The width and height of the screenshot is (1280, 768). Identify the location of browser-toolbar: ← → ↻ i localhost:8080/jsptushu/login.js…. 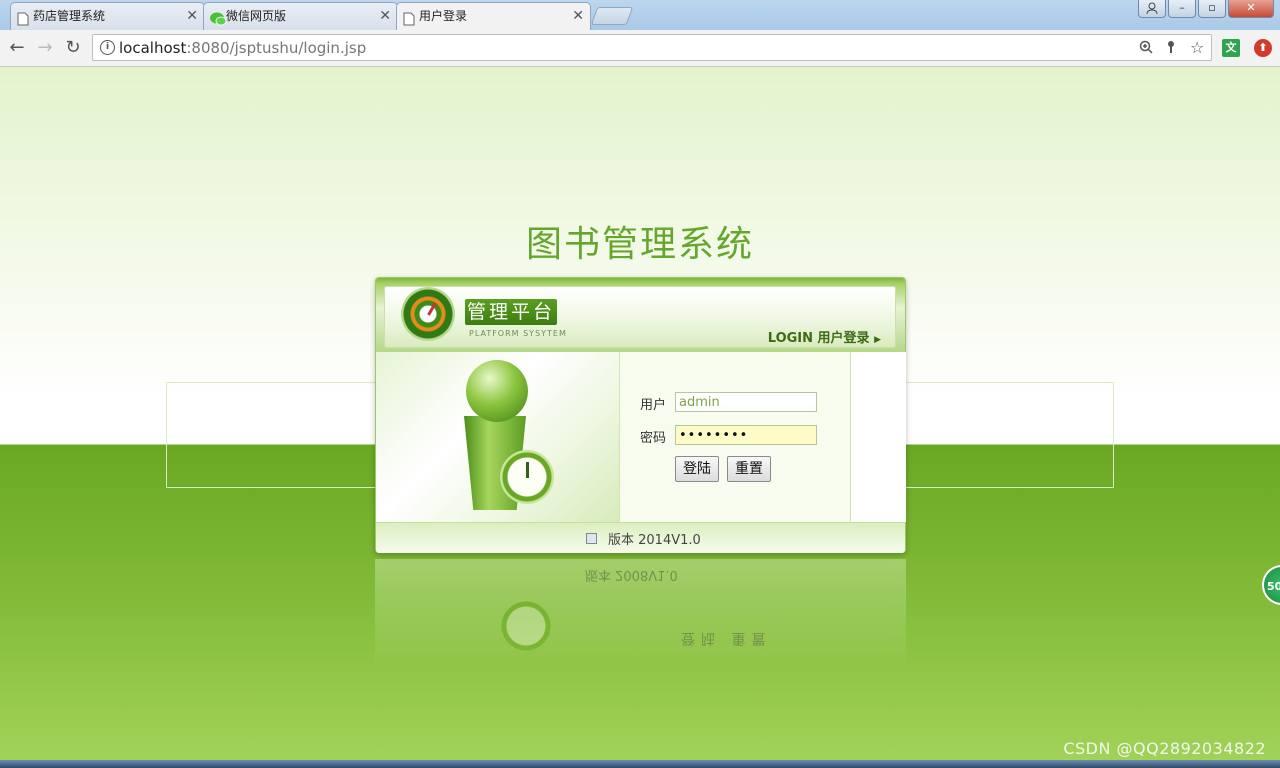
(640, 48).